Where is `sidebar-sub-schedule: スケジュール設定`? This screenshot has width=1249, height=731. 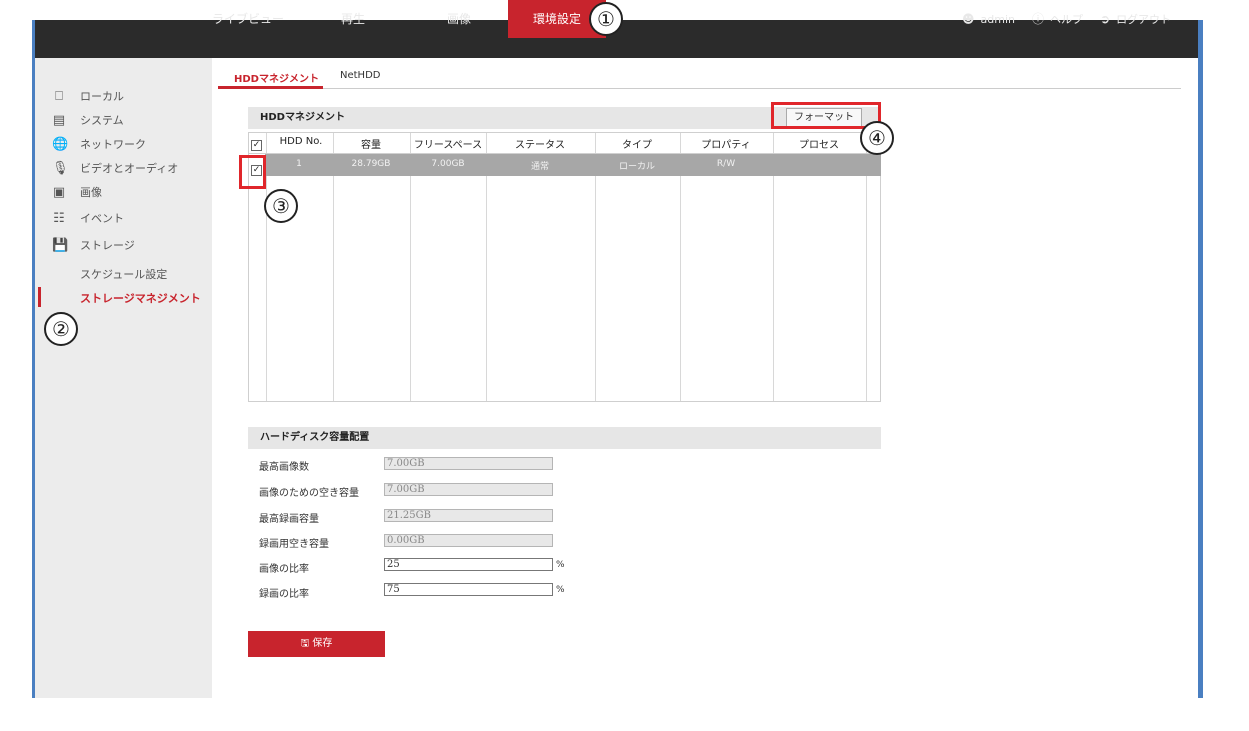
sidebar-sub-schedule: スケジュール設定 is located at coordinates (123, 274).